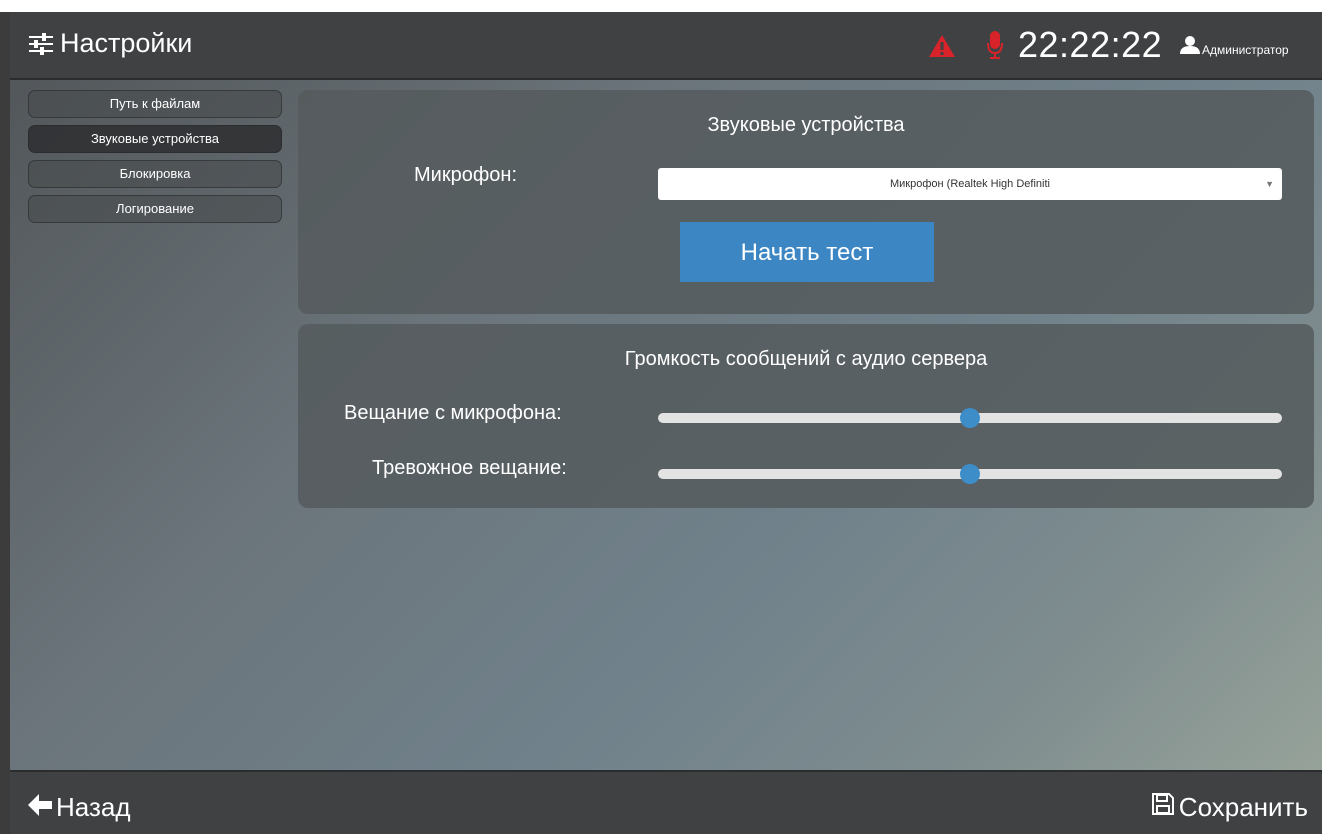  I want to click on chevron-down-icon: ▼, so click(1269, 184).